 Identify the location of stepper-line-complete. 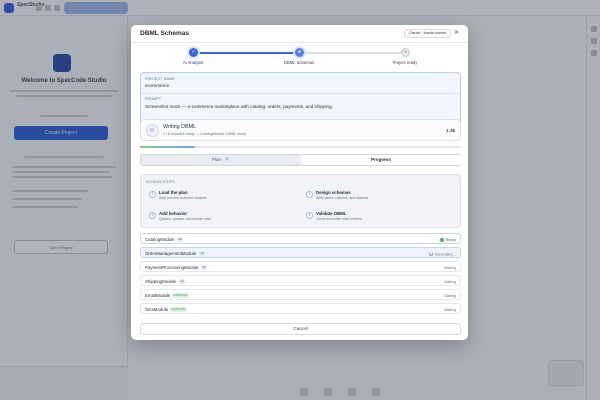
(246, 53).